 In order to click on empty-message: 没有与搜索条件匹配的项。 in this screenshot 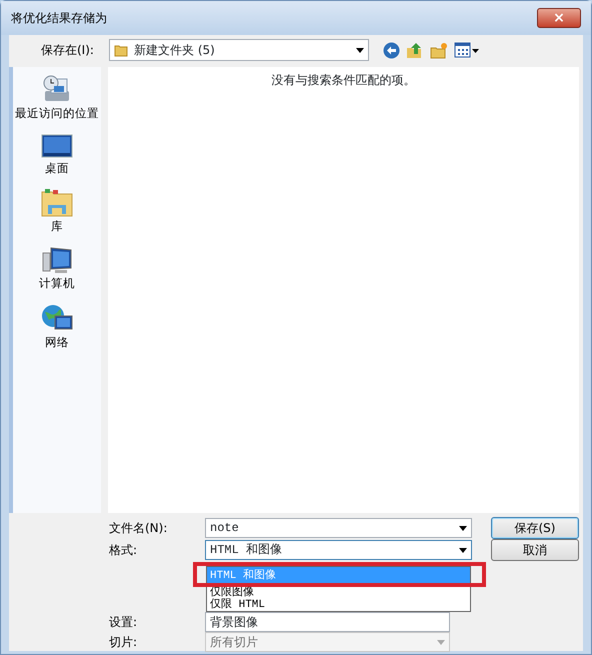, I will do `click(344, 80)`.